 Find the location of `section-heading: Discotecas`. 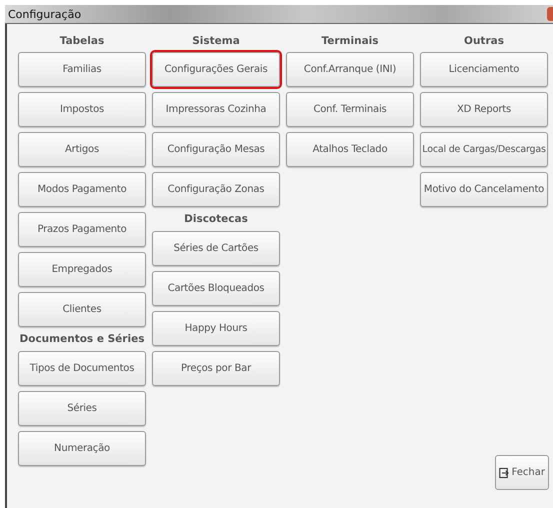

section-heading: Discotecas is located at coordinates (216, 219).